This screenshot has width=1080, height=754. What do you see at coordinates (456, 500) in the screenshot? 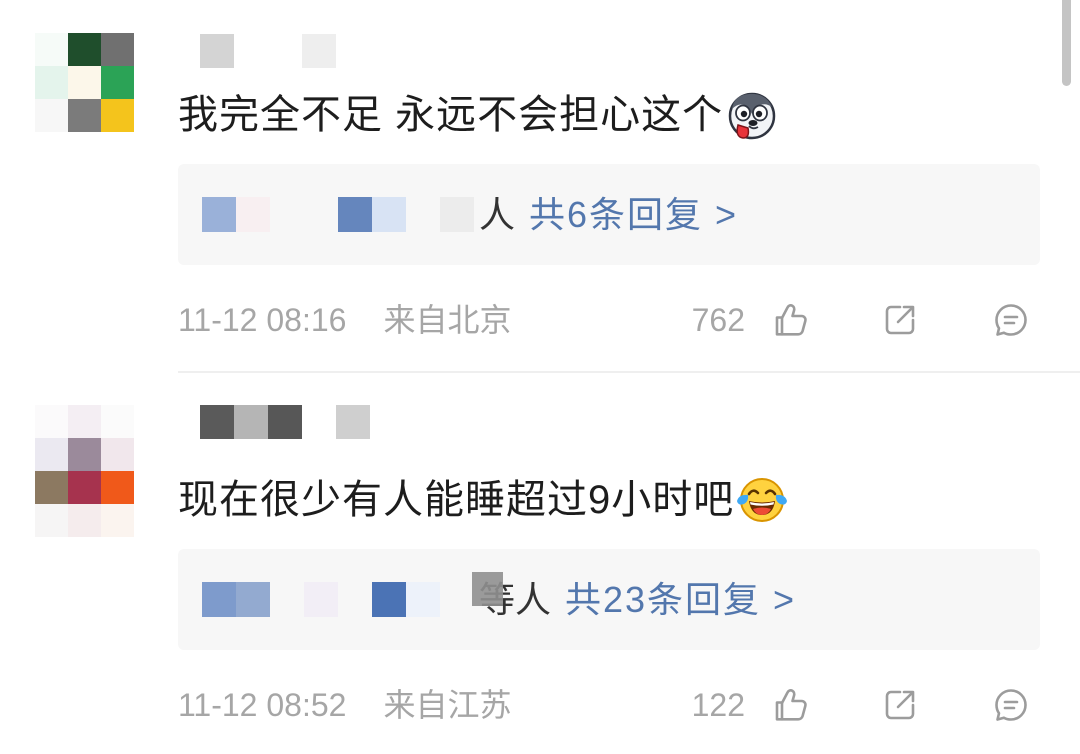
I see `comment-text: 现在很少有人能睡超过9小时吧` at bounding box center [456, 500].